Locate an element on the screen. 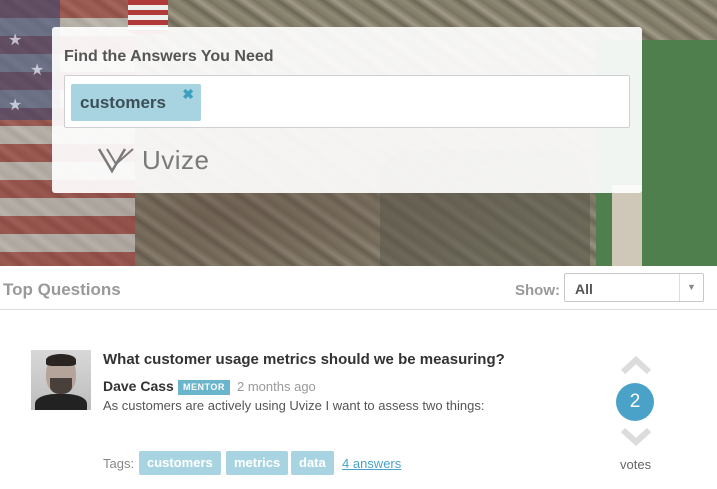 The width and height of the screenshot is (717, 489). search-token: customers ✖ is located at coordinates (136, 102).